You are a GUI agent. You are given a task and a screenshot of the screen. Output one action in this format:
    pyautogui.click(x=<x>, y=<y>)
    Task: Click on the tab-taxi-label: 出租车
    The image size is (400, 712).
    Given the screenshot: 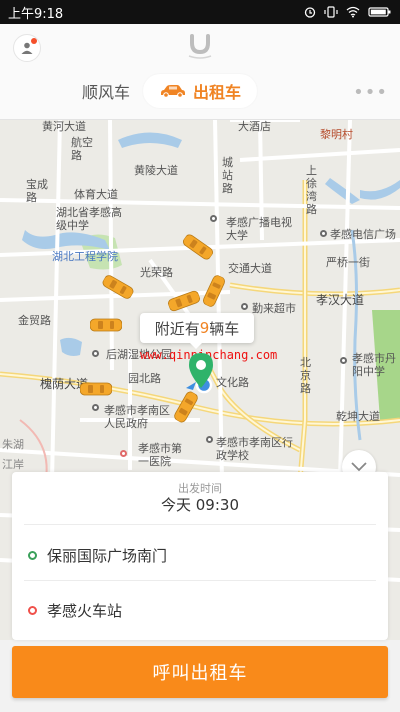 What is the action you would take?
    pyautogui.click(x=216, y=92)
    